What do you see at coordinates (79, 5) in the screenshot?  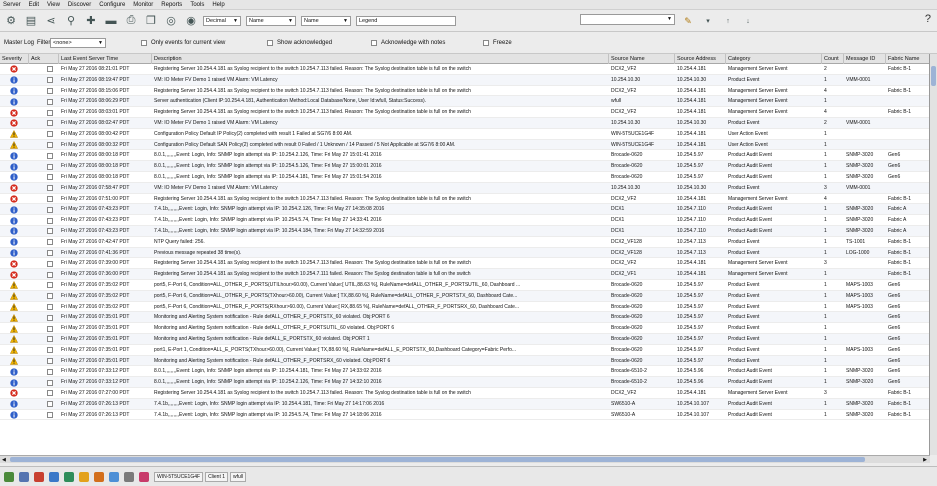 I see `menu-discover: Discover` at bounding box center [79, 5].